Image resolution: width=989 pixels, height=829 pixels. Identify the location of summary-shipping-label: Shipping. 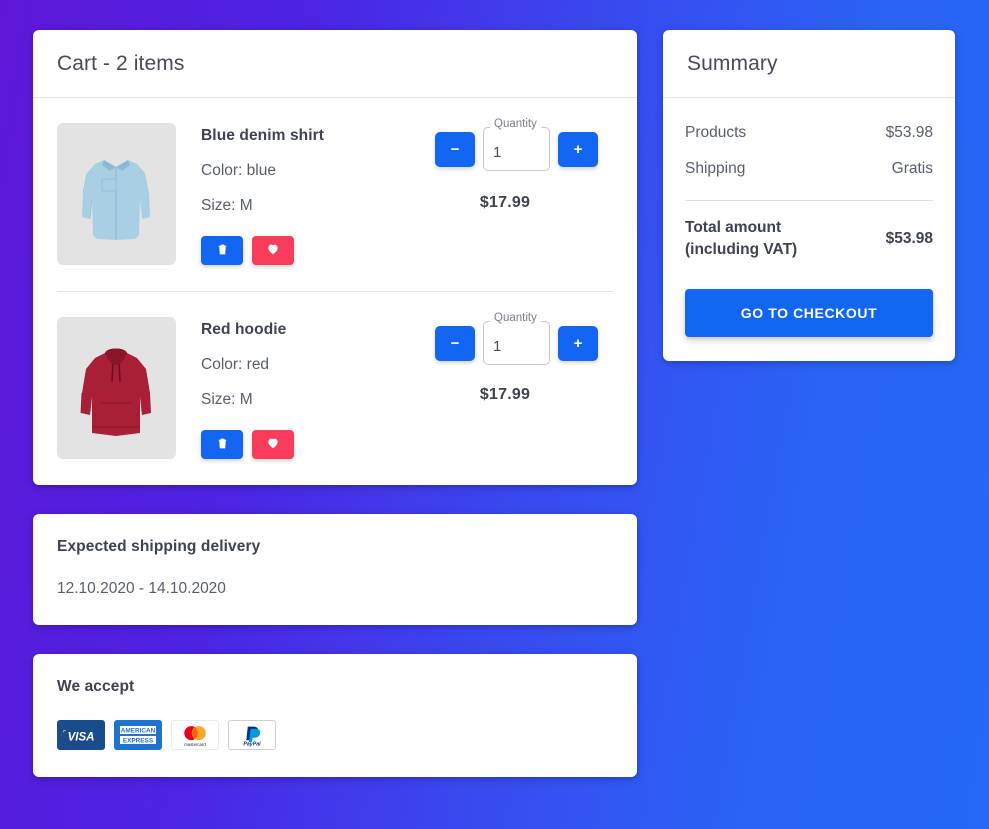
(715, 168).